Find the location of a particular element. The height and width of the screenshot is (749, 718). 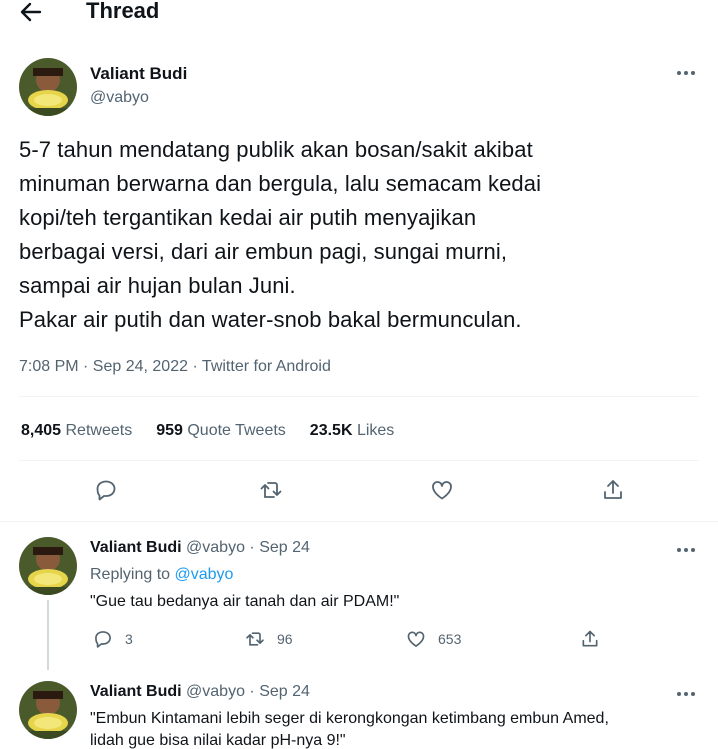

retweet-count: 96 is located at coordinates (285, 639).